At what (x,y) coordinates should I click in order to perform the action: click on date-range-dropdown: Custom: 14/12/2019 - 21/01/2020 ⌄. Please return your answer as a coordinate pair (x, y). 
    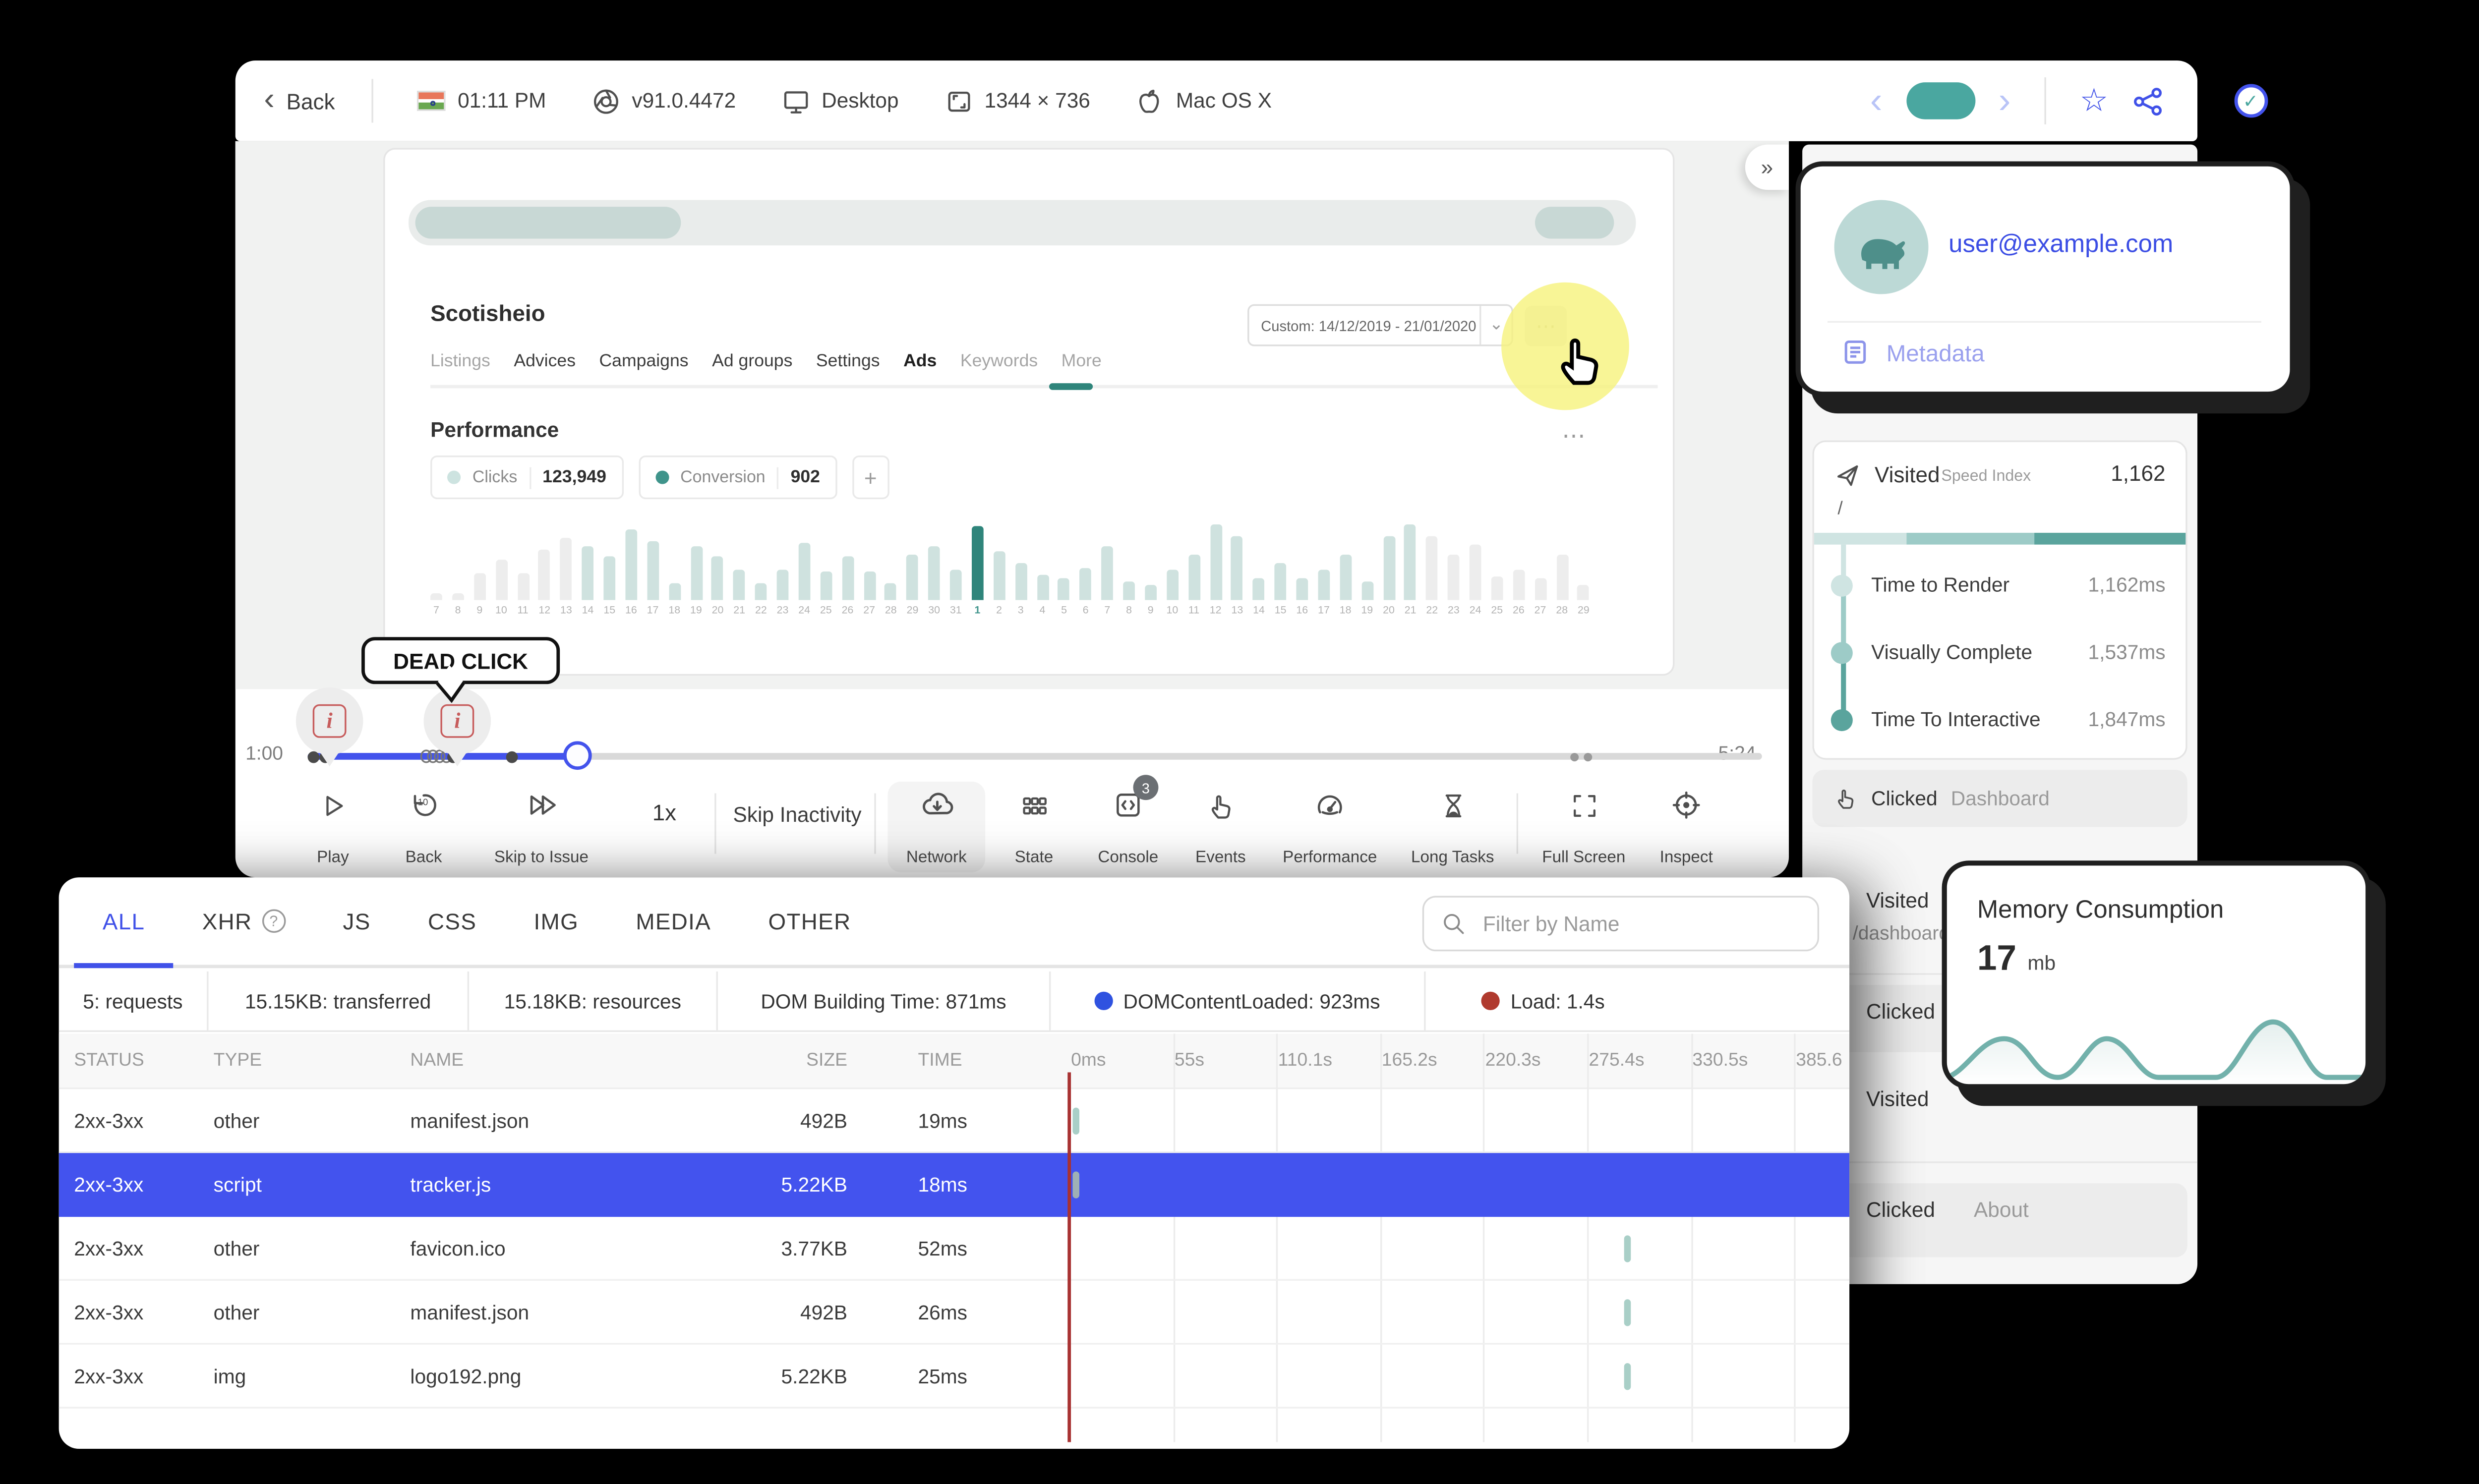
    Looking at the image, I should click on (1380, 325).